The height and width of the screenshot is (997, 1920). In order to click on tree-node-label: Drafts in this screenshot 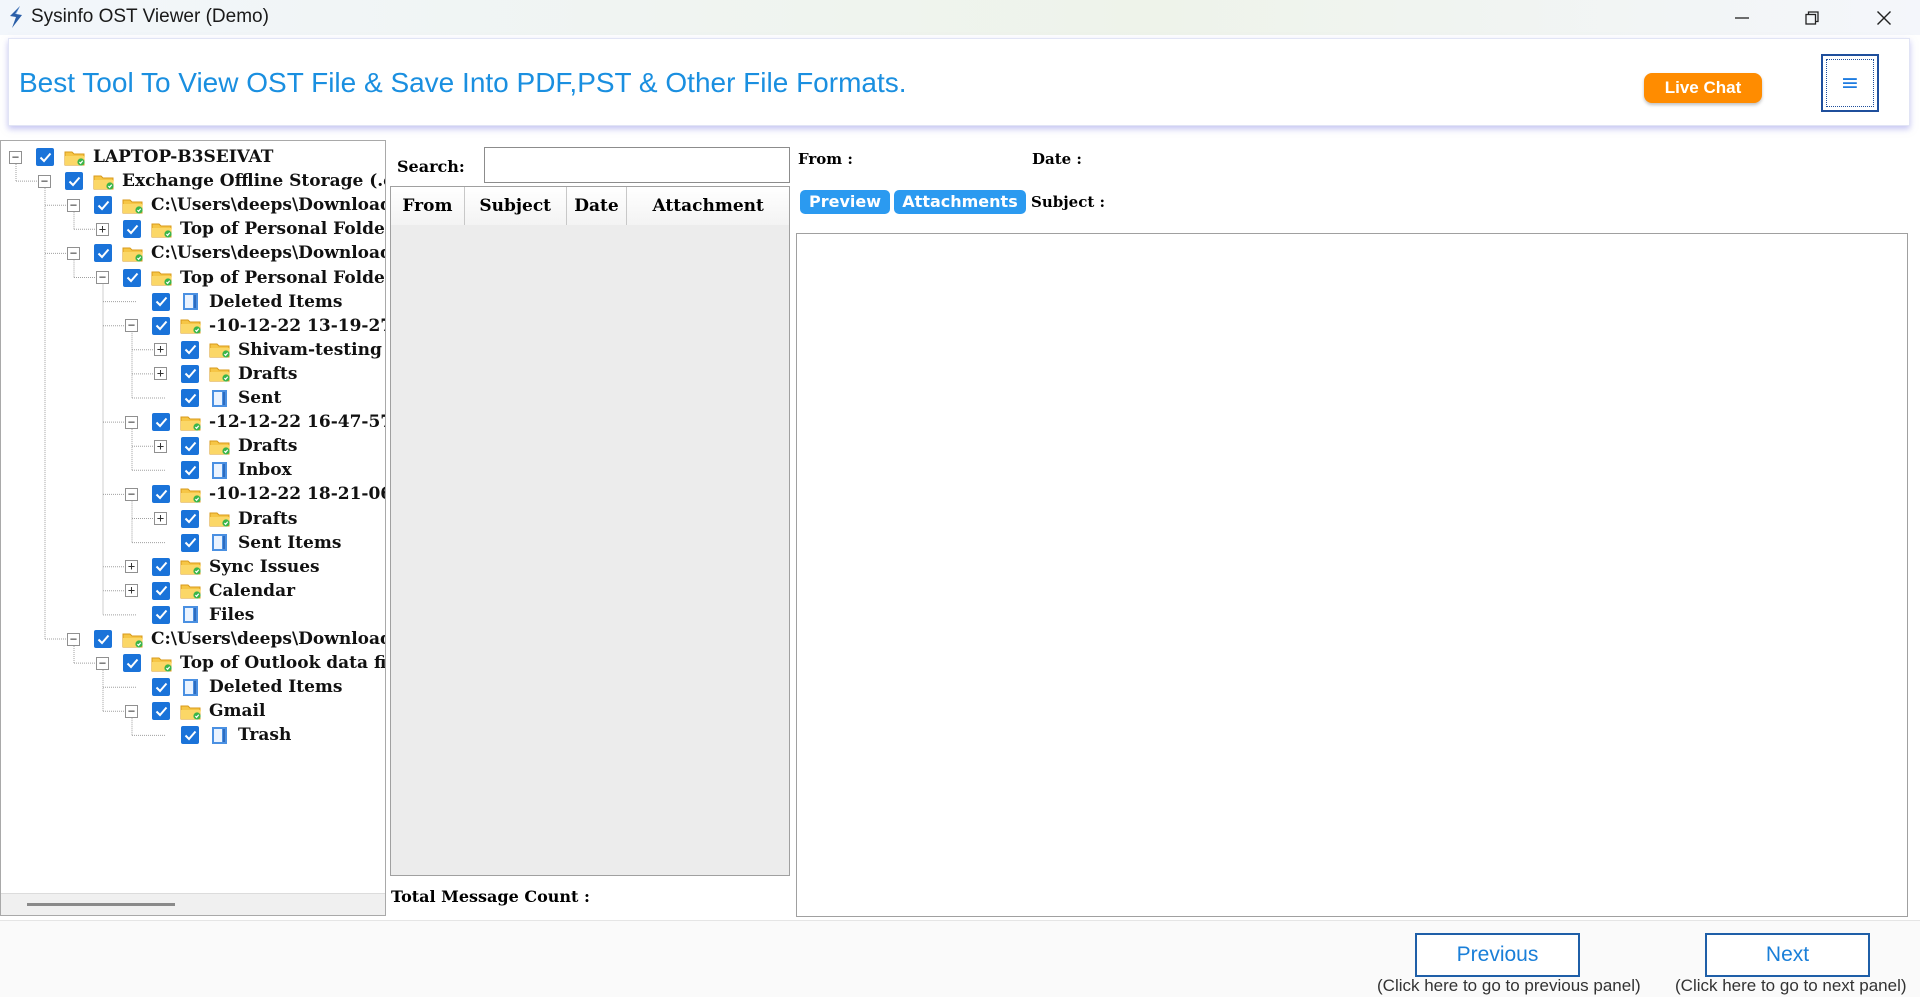, I will do `click(268, 518)`.